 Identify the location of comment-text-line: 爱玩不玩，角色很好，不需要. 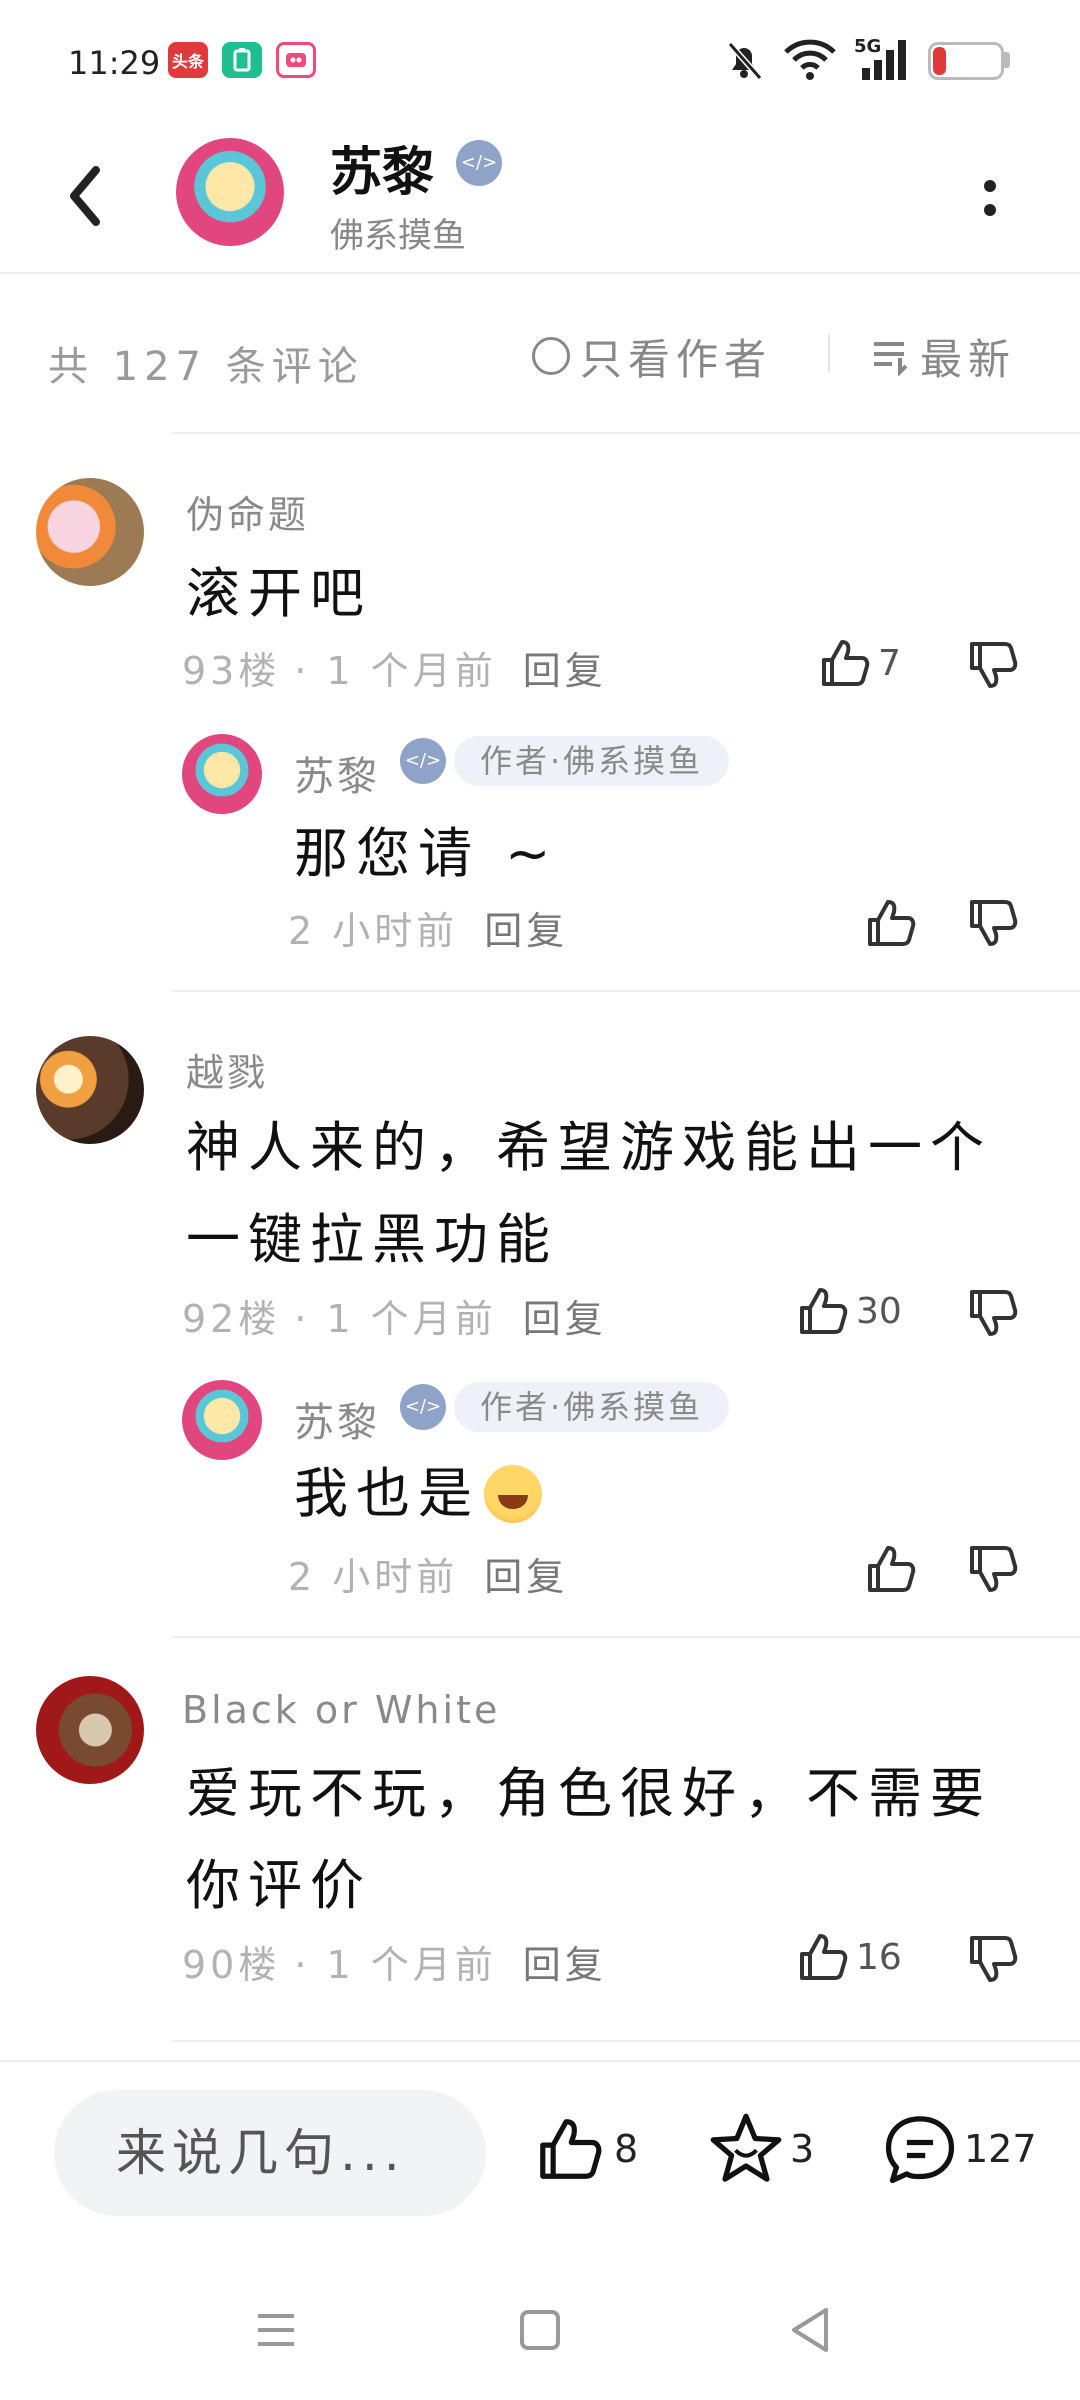
(589, 1793).